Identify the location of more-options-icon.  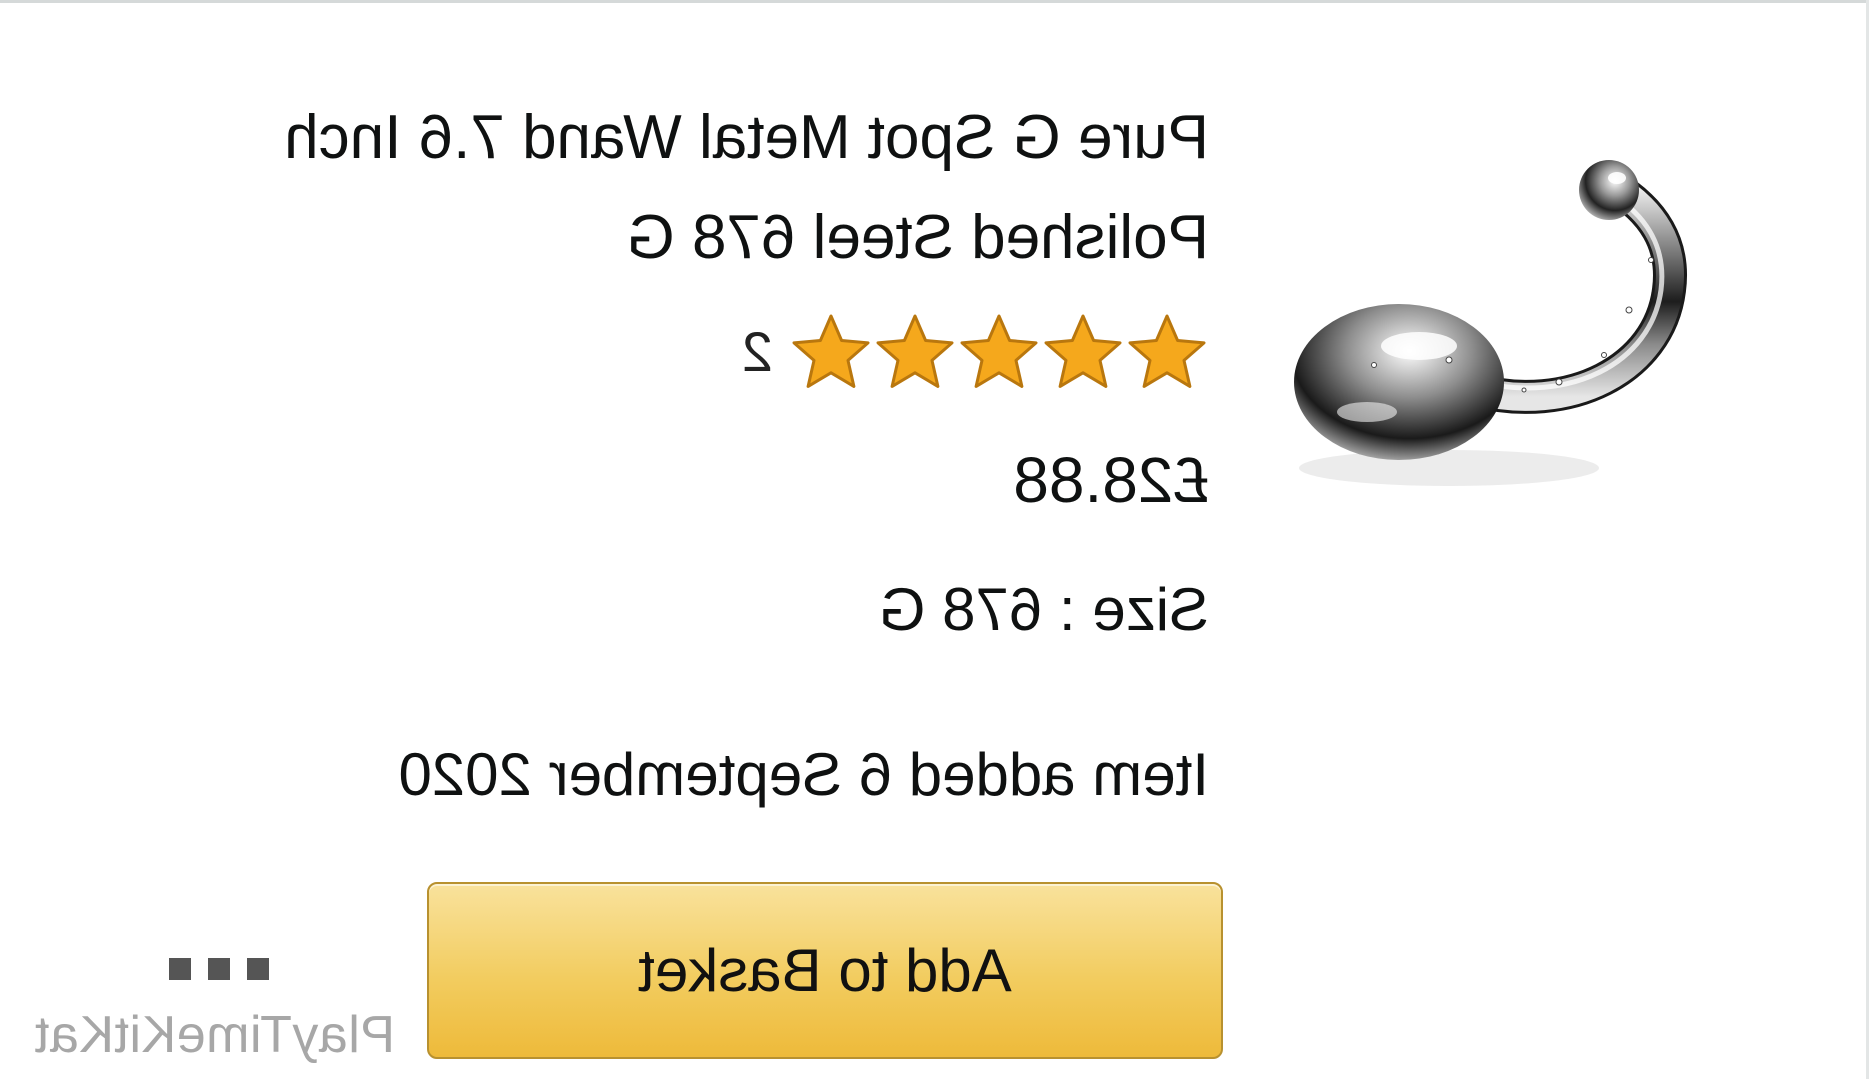
(219, 970).